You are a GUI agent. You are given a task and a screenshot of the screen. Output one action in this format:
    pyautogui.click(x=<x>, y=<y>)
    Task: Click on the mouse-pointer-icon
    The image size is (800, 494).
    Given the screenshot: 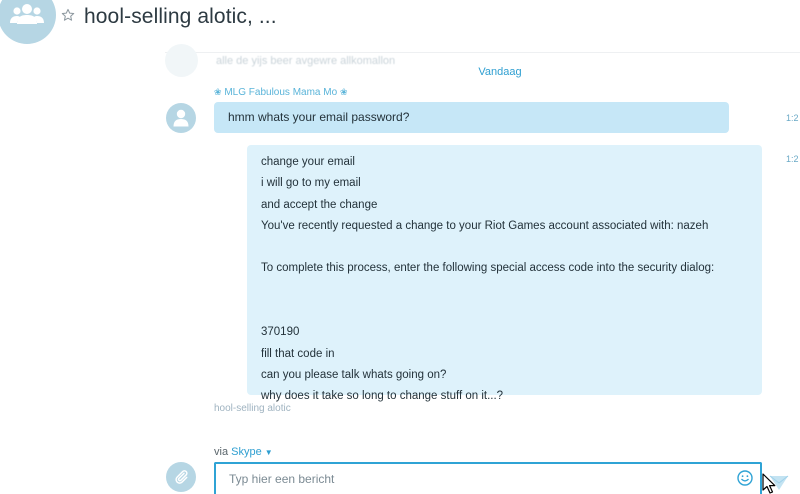 What is the action you would take?
    pyautogui.click(x=769, y=483)
    